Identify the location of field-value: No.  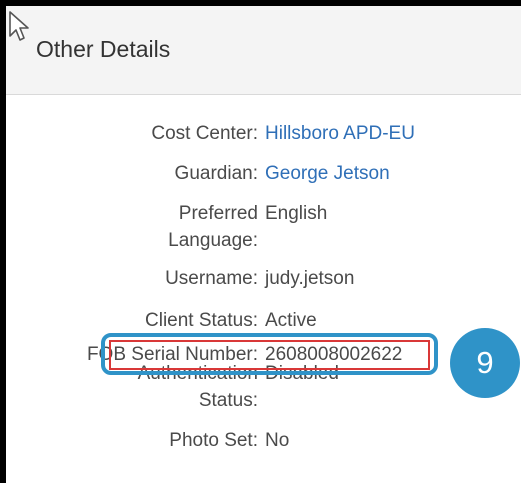
(277, 440).